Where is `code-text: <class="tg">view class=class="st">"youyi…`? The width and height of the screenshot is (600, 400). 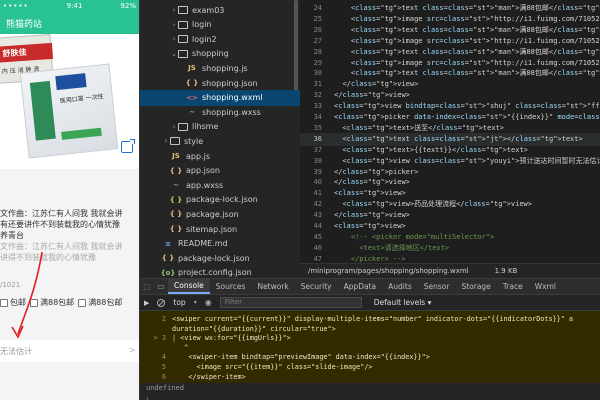
code-text: <class="tg">view class=class="st">"youyi… is located at coordinates (467, 160).